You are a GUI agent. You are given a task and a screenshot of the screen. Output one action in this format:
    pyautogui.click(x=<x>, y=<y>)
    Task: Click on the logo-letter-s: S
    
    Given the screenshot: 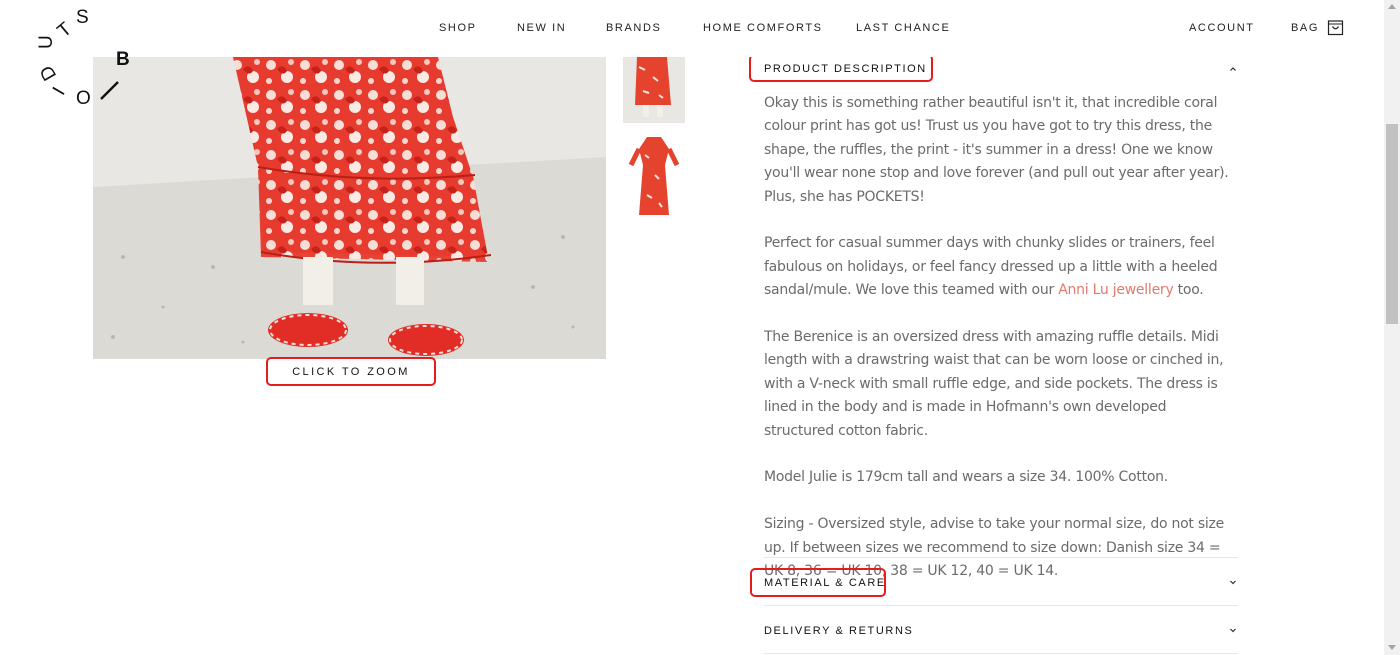 What is the action you would take?
    pyautogui.click(x=82, y=17)
    